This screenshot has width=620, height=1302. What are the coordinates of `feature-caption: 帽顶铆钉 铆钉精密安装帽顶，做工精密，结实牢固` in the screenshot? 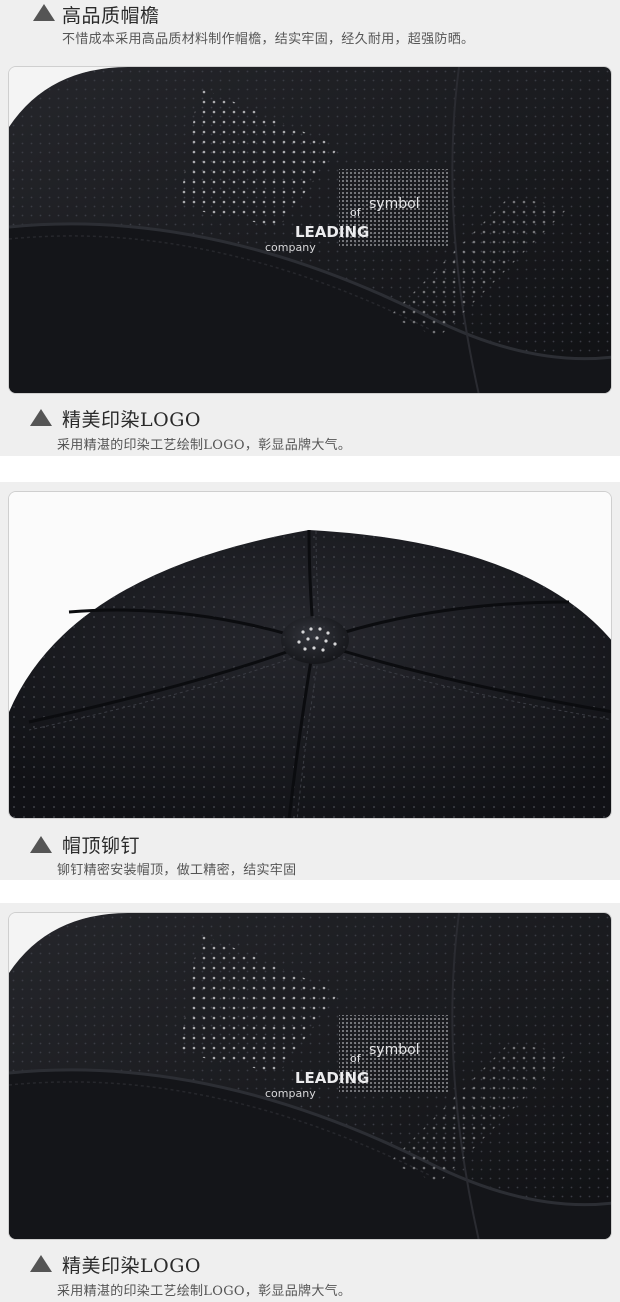 It's located at (310, 853).